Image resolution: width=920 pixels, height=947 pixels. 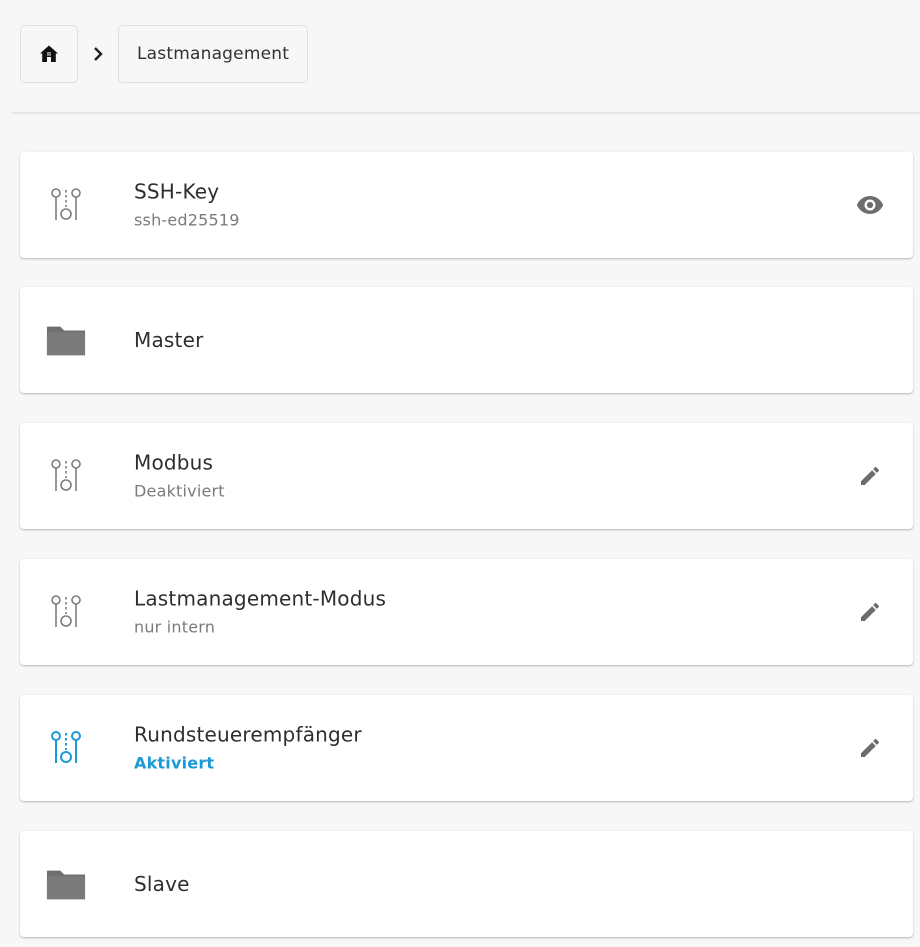 What do you see at coordinates (174, 763) in the screenshot?
I see `item-subtitle-active: Aktiviert` at bounding box center [174, 763].